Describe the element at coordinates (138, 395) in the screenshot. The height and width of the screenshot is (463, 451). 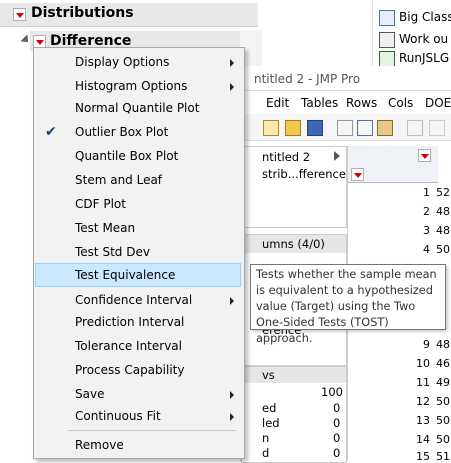
I see `menu-item-save: Save` at that location.